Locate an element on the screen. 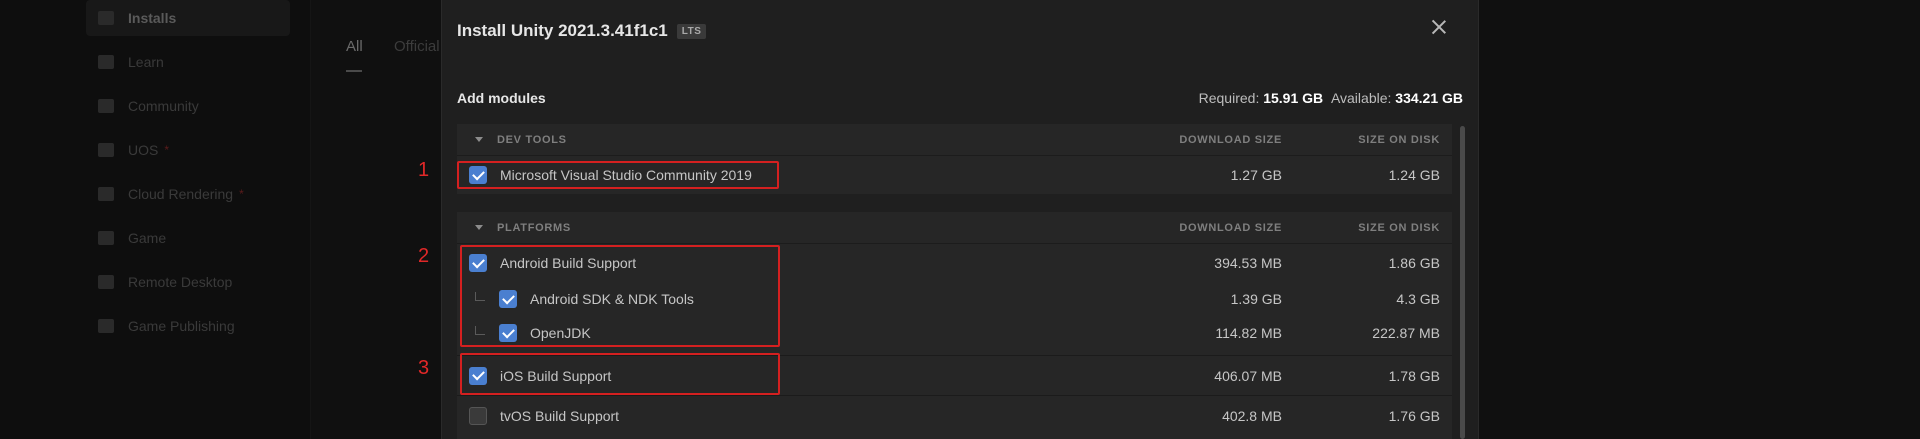  tab-underline is located at coordinates (354, 71).